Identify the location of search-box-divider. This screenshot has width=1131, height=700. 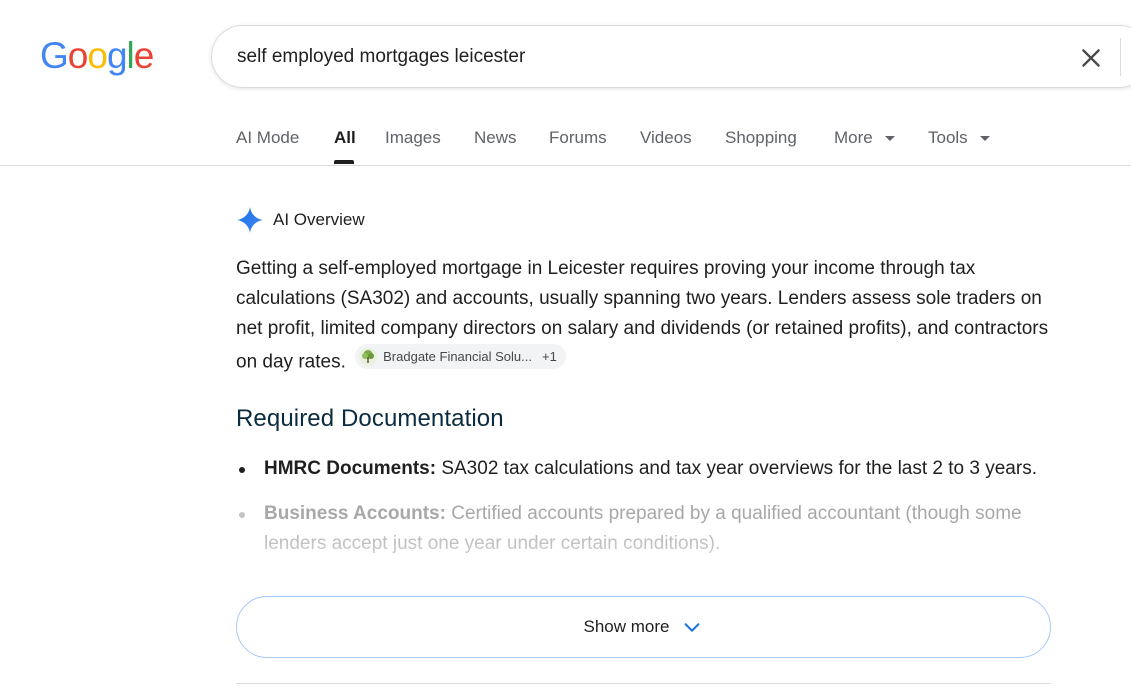
(1120, 57).